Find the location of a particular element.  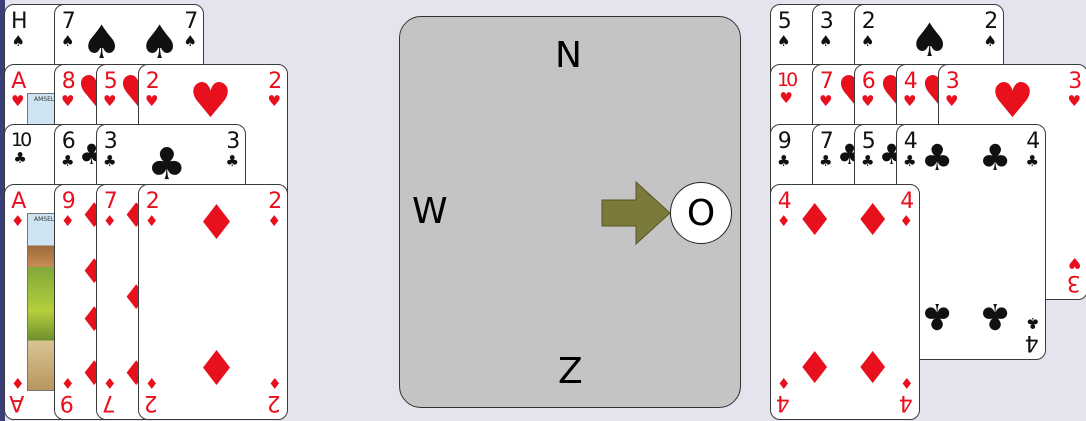

card-rank: 8 is located at coordinates (68, 81).